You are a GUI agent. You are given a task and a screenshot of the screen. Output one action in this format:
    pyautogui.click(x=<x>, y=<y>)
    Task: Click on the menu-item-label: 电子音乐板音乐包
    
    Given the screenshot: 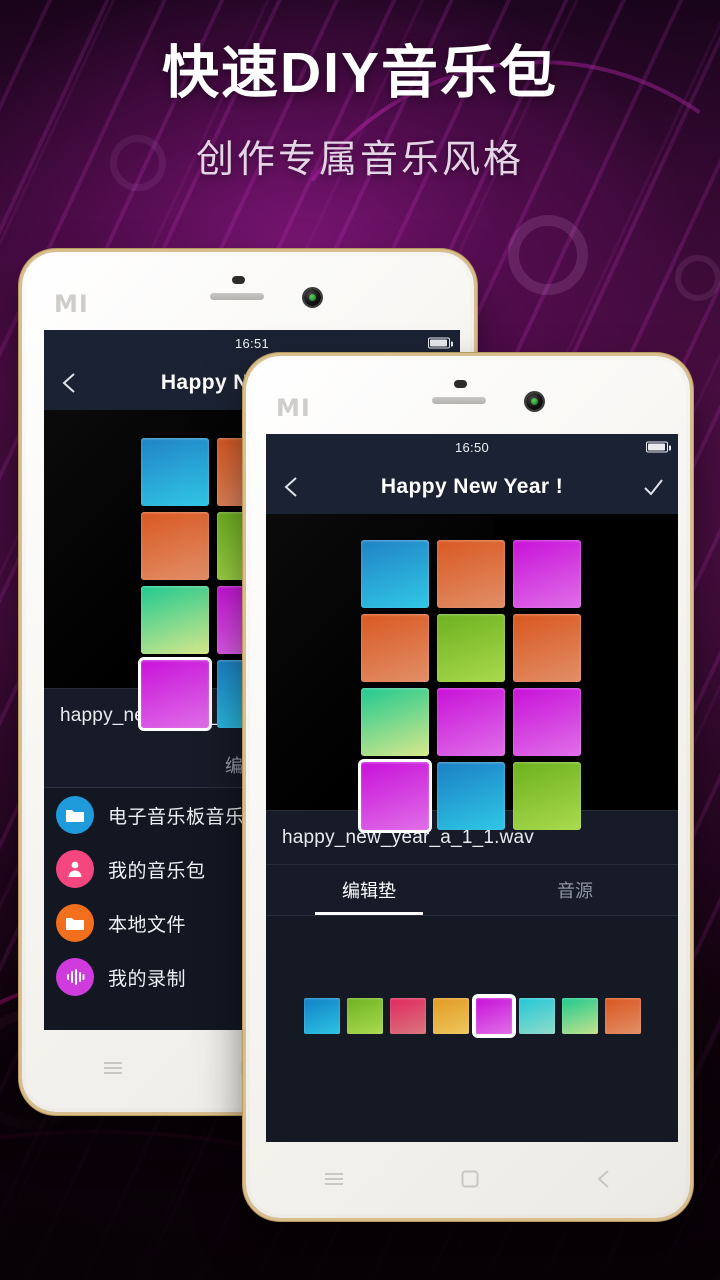 What is the action you would take?
    pyautogui.click(x=186, y=817)
    